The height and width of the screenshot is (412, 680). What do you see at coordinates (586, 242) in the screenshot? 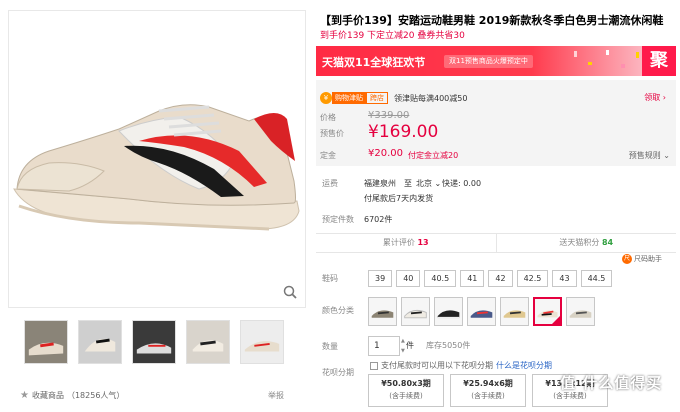
I see `points-stat: 送天猫积分 84` at bounding box center [586, 242].